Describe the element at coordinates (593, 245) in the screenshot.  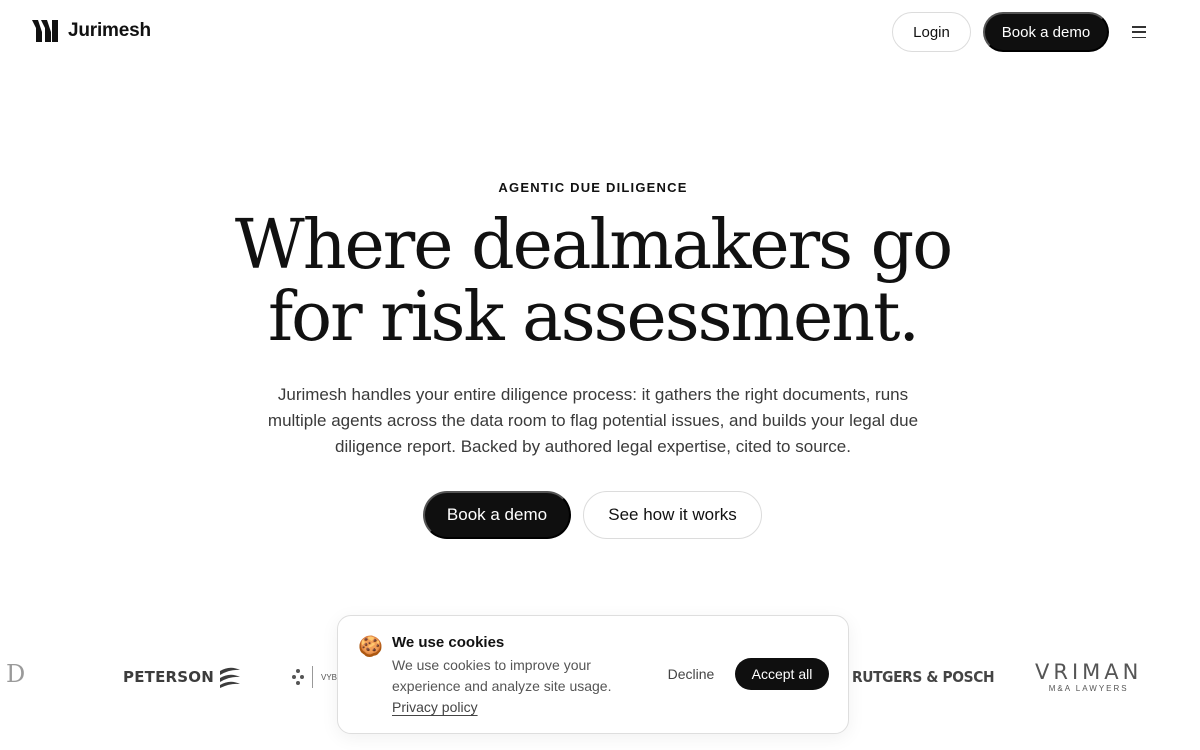
I see `headline-line-1: Where dealmakers go` at that location.